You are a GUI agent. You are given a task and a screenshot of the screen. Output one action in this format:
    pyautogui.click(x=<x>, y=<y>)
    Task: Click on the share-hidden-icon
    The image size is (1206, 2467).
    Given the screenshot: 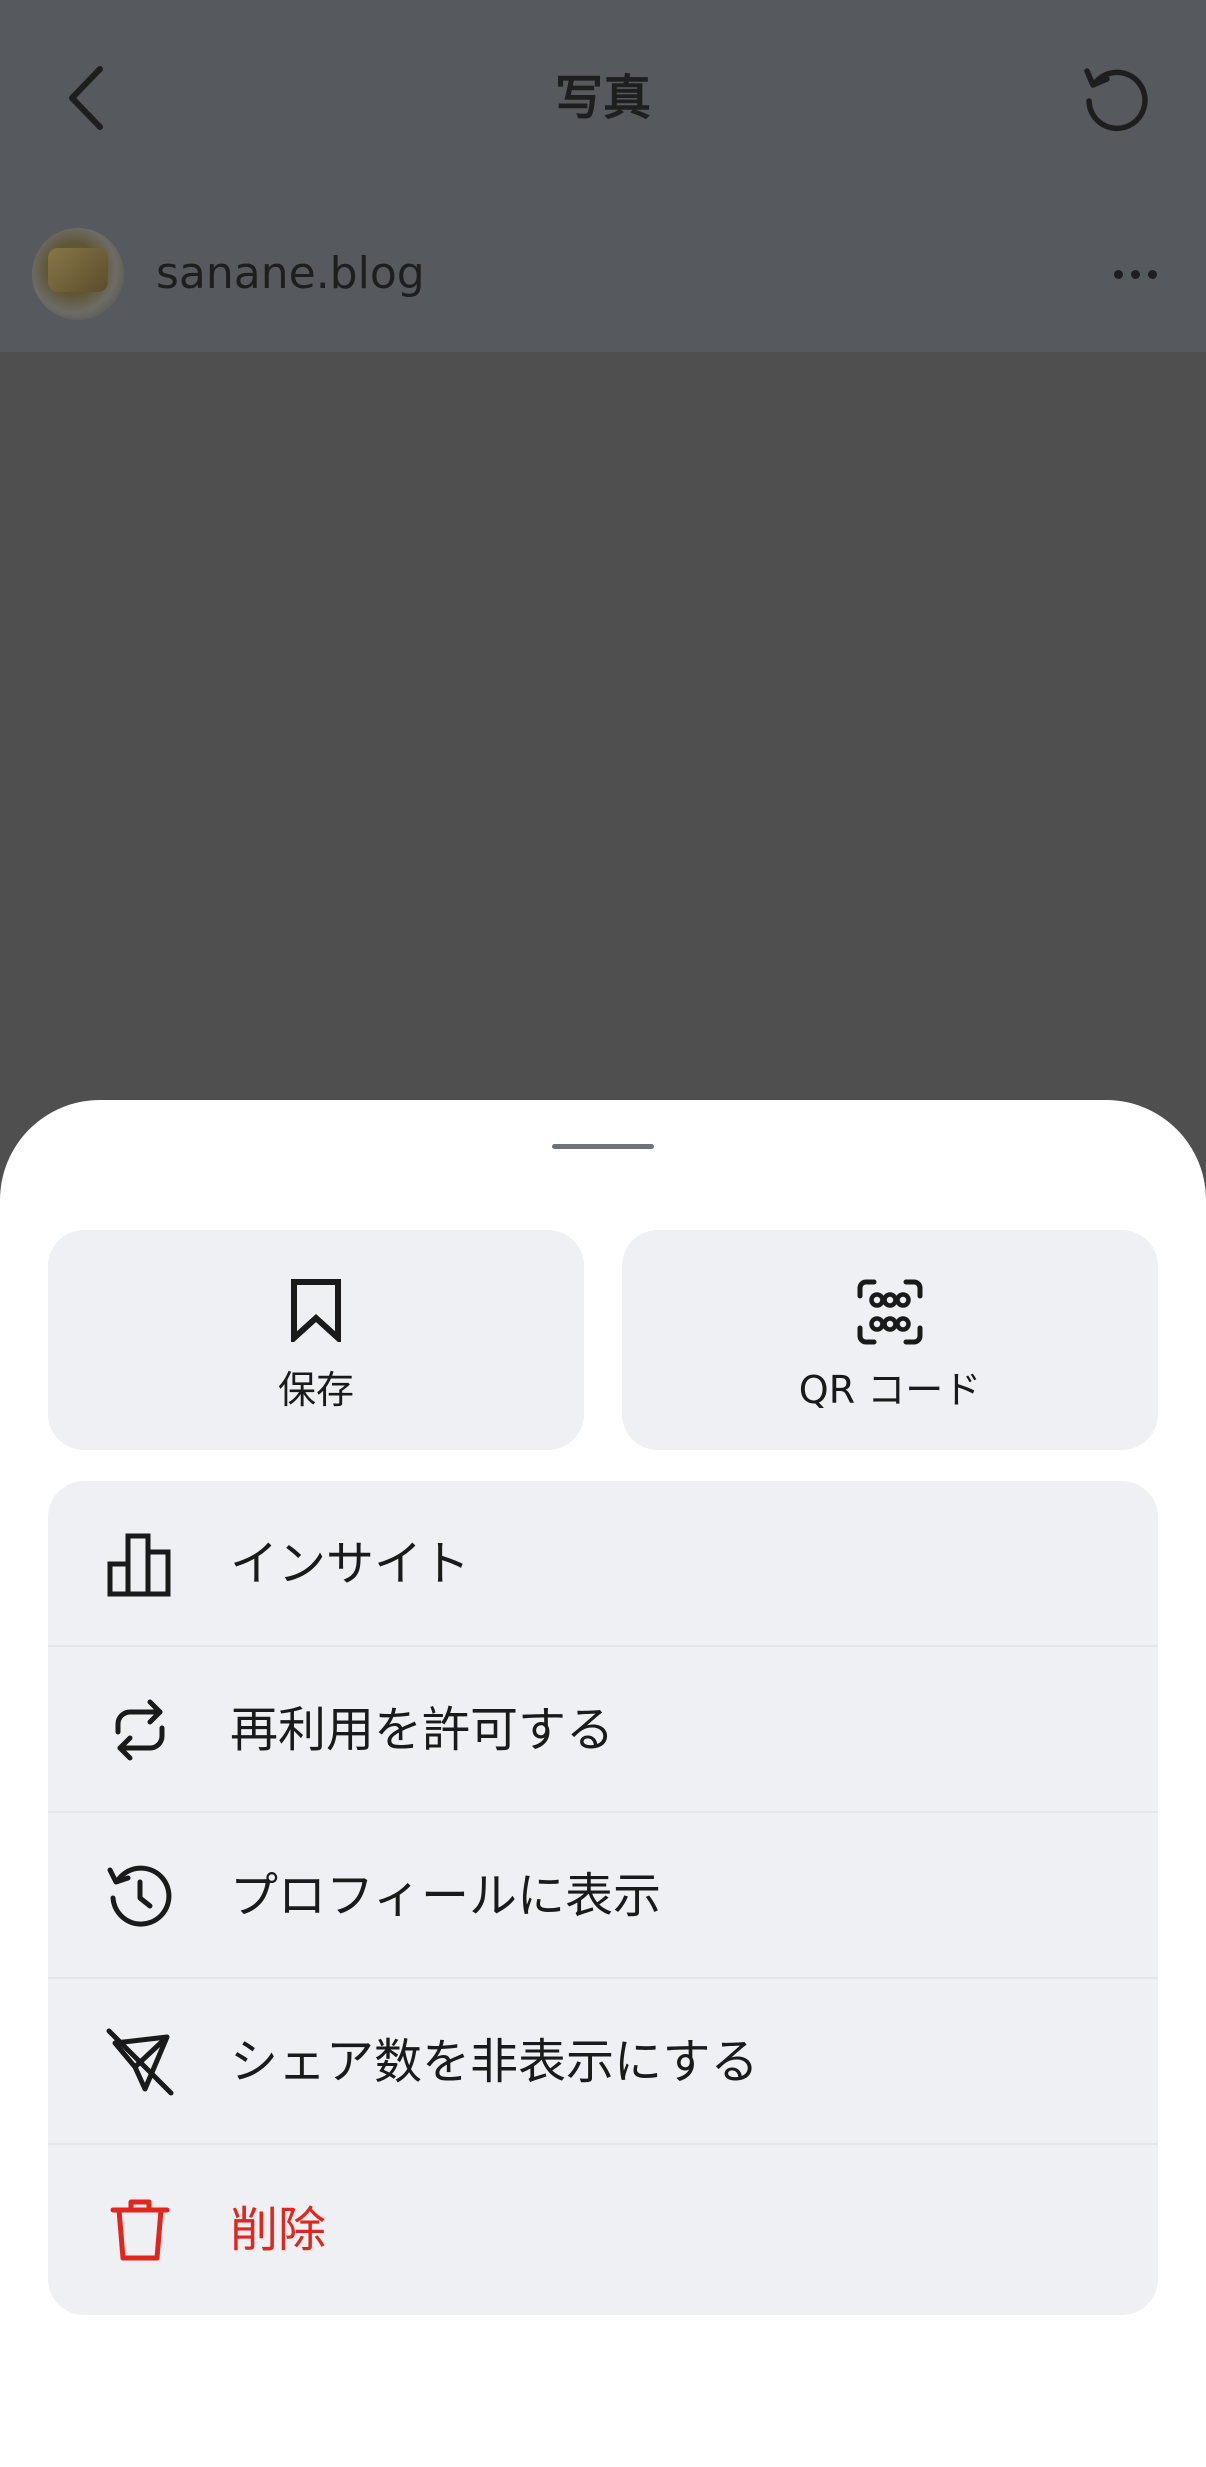 What is the action you would take?
    pyautogui.click(x=140, y=2062)
    